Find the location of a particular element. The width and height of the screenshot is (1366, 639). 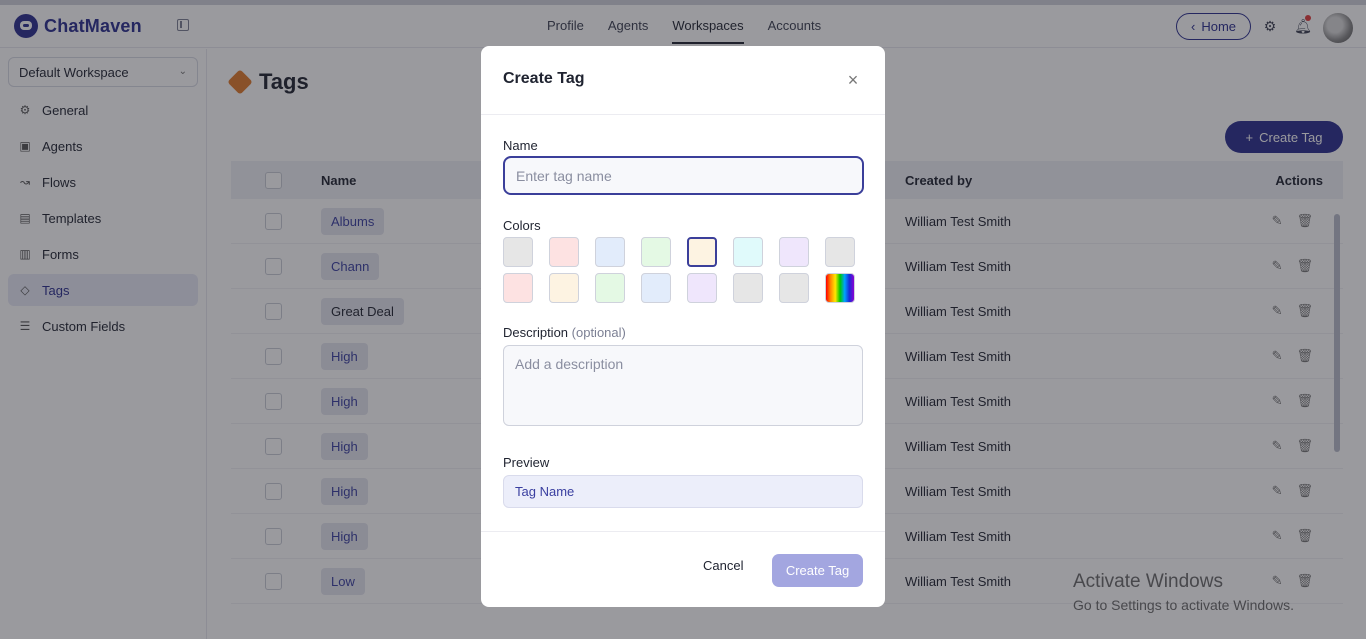

tag-name-input is located at coordinates (683, 175).